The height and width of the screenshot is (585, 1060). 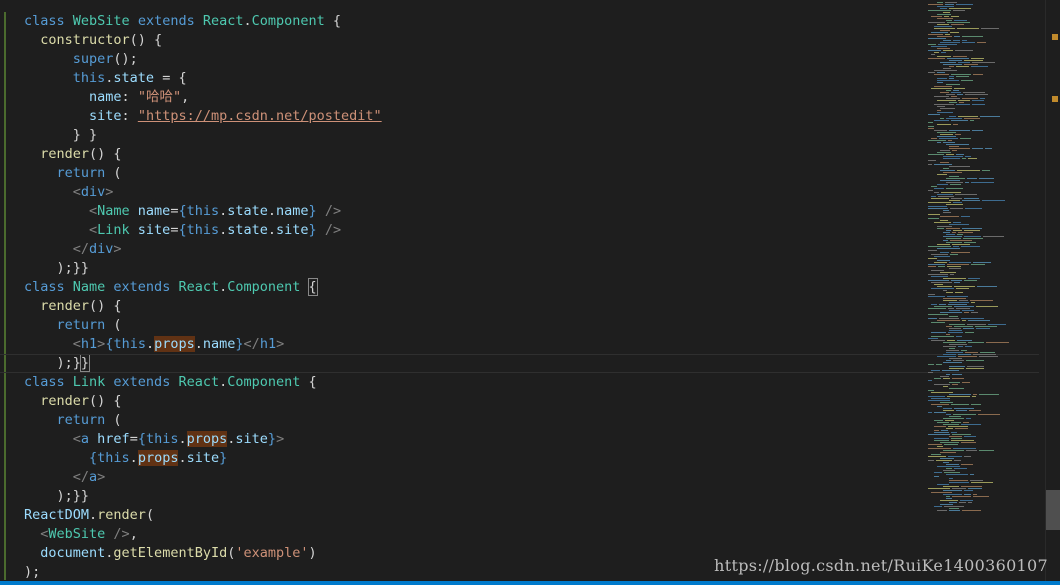 What do you see at coordinates (476, 534) in the screenshot?
I see `code-line: <WebSite />,` at bounding box center [476, 534].